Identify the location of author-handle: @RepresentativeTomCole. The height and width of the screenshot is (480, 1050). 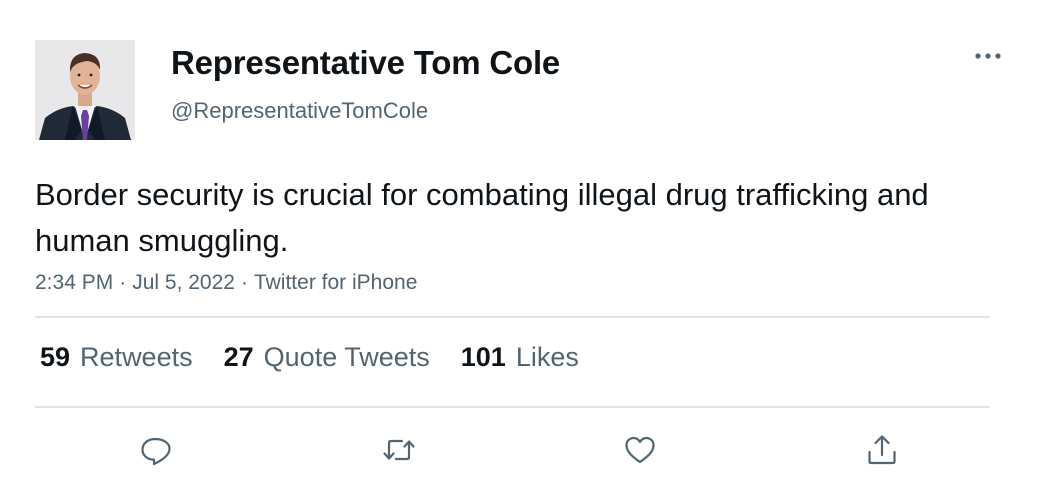
(299, 111).